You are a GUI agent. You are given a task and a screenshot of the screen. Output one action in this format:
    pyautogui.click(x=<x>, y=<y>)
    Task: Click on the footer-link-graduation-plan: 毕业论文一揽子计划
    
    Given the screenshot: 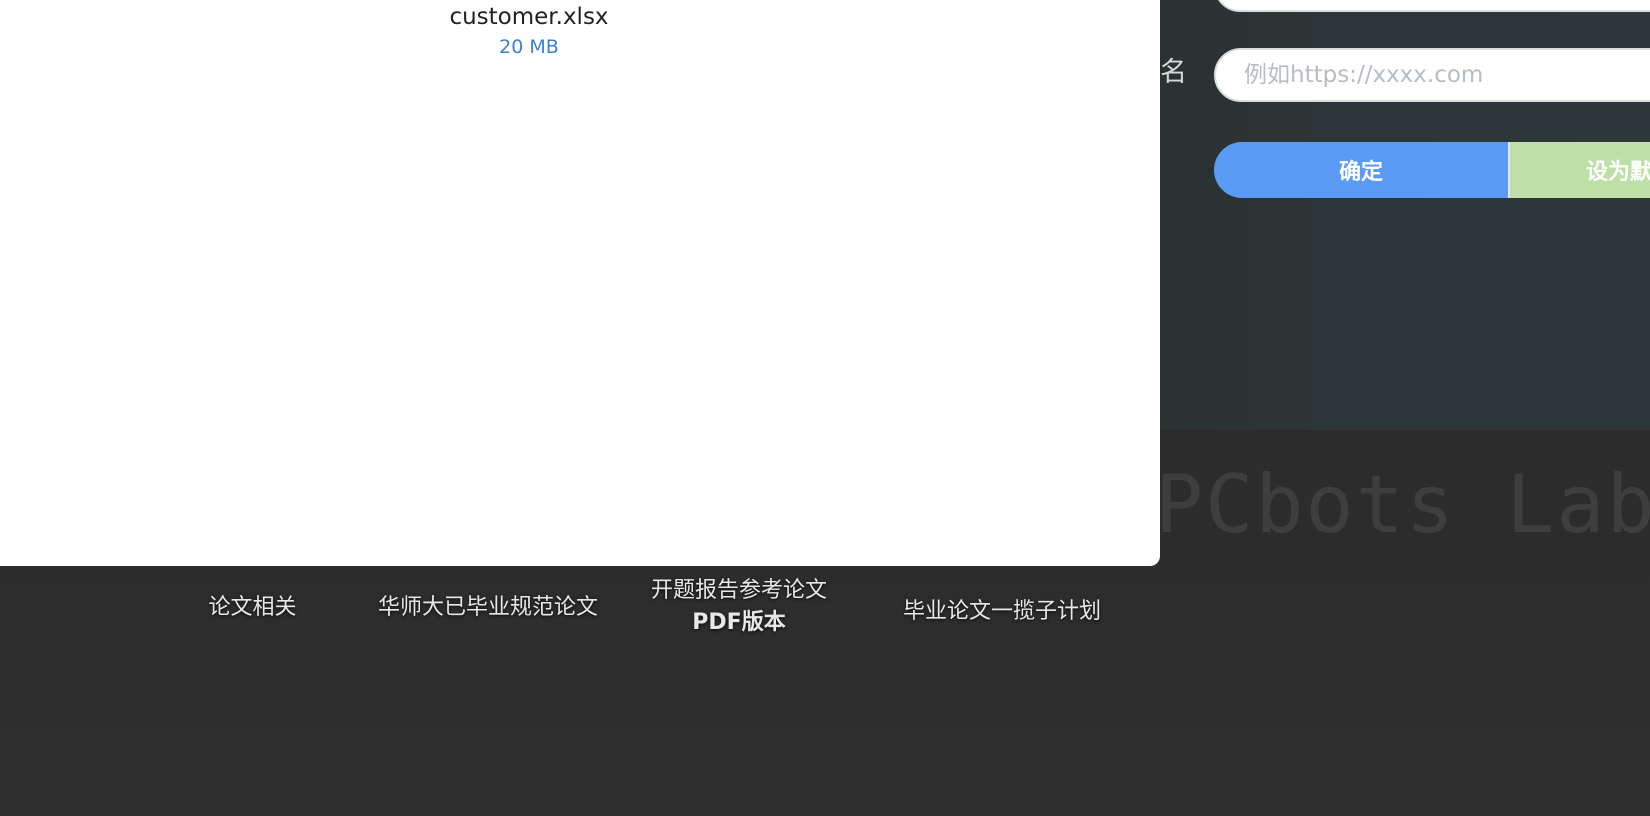 What is the action you would take?
    pyautogui.click(x=1002, y=612)
    